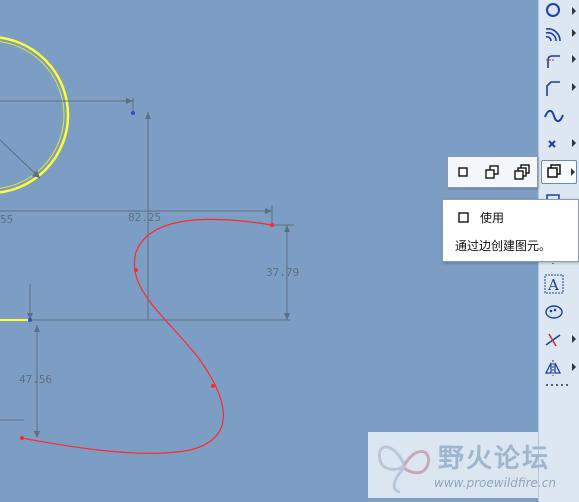  I want to click on tooltip-description: 通过边创建图元。, so click(503, 246).